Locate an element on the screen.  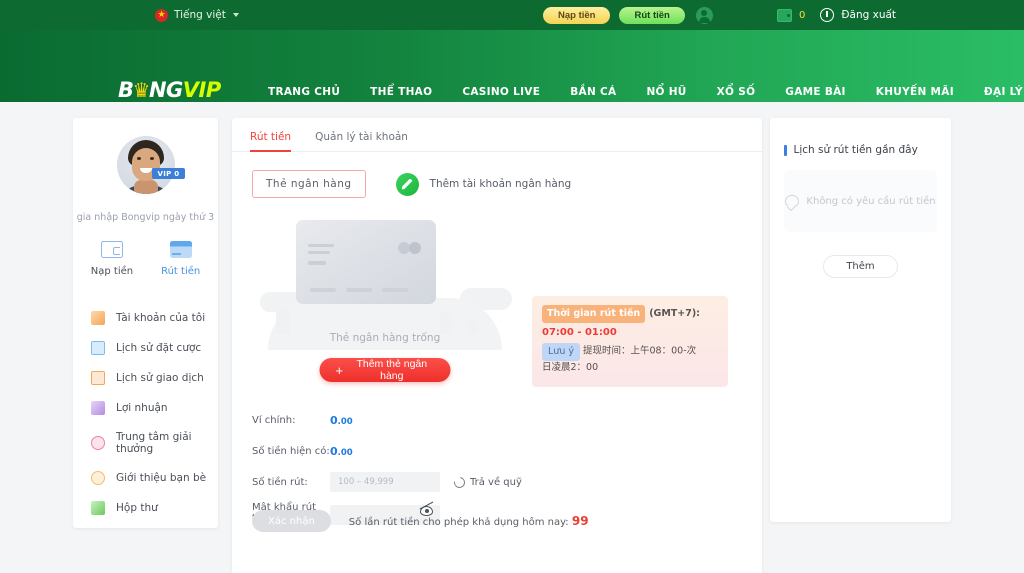
plus-icon: + is located at coordinates (339, 370).